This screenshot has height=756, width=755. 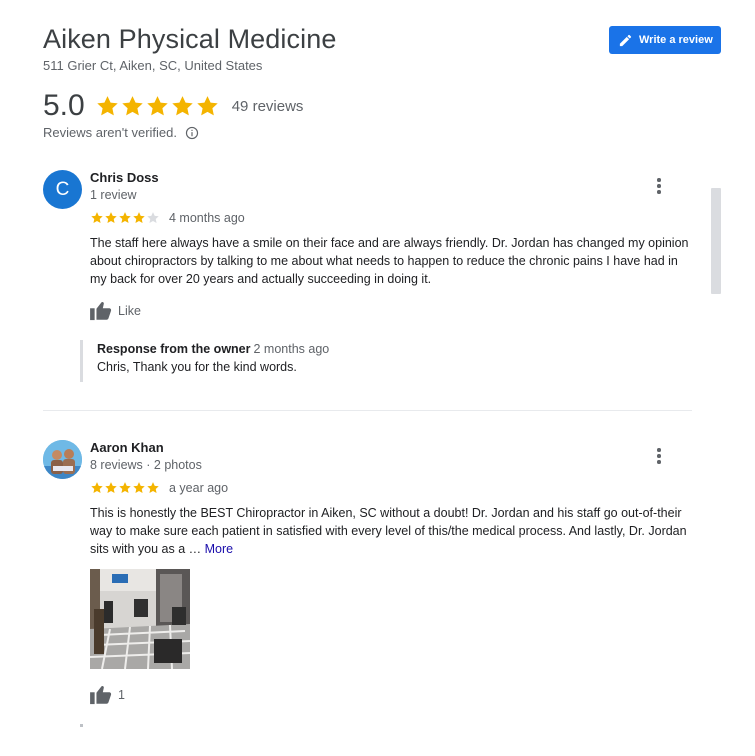 What do you see at coordinates (127, 447) in the screenshot?
I see `reviewer-name: Aaron Khan` at bounding box center [127, 447].